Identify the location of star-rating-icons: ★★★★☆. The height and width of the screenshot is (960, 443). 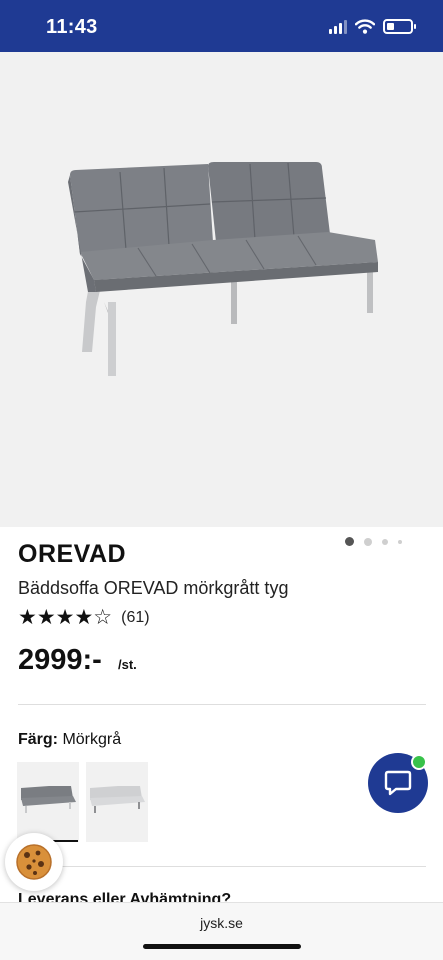
(65, 617).